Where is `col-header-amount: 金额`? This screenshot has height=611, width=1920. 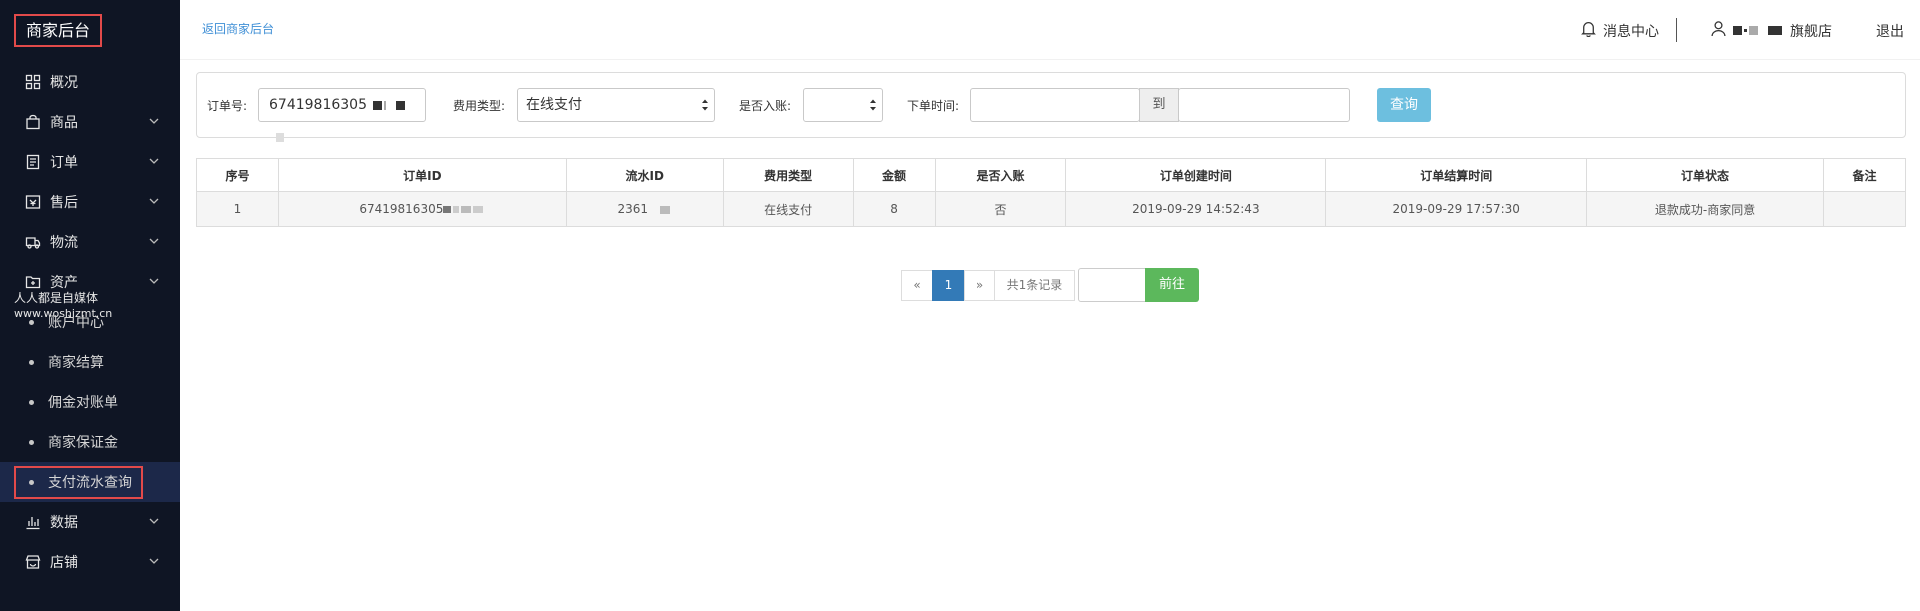 col-header-amount: 金额 is located at coordinates (894, 175).